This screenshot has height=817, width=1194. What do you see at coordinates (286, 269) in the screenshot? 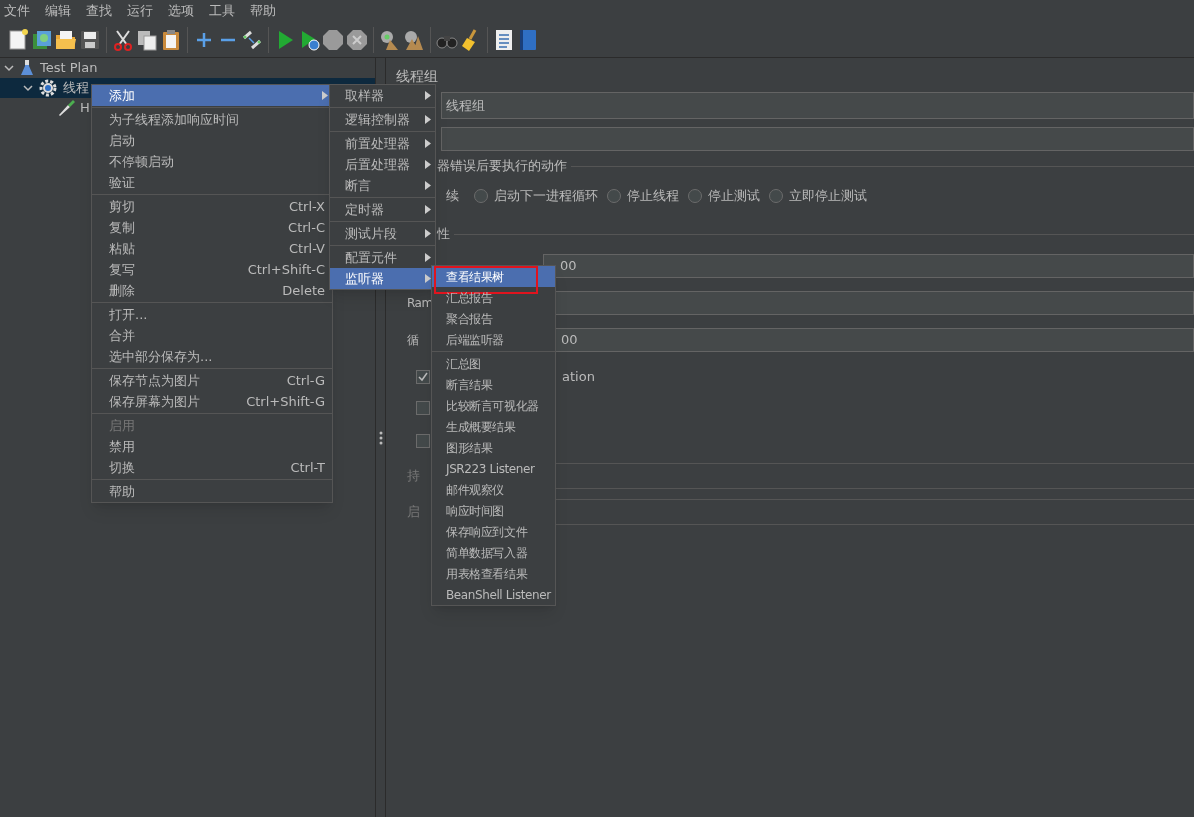
I see `shortcut-text: Ctrl+Shift-C` at bounding box center [286, 269].